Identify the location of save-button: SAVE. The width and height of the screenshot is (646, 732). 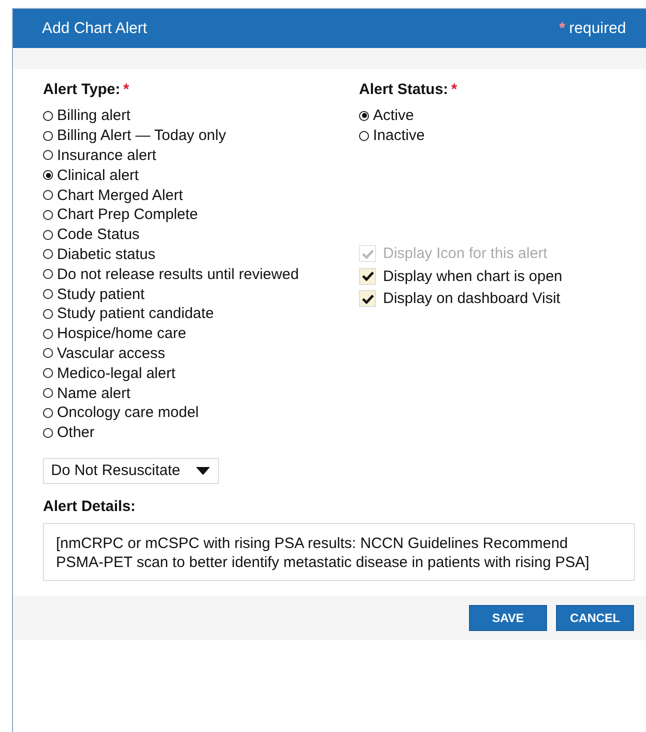
(508, 617).